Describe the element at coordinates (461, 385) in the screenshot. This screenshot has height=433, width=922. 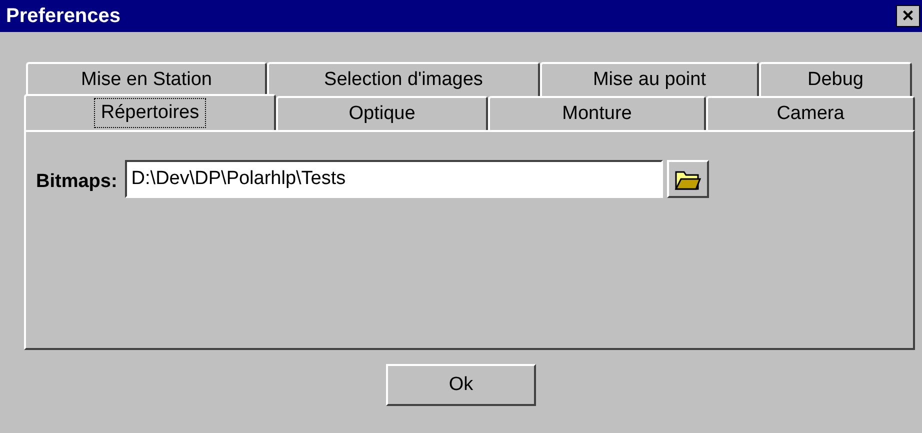
I see `ok-button: Ok` at that location.